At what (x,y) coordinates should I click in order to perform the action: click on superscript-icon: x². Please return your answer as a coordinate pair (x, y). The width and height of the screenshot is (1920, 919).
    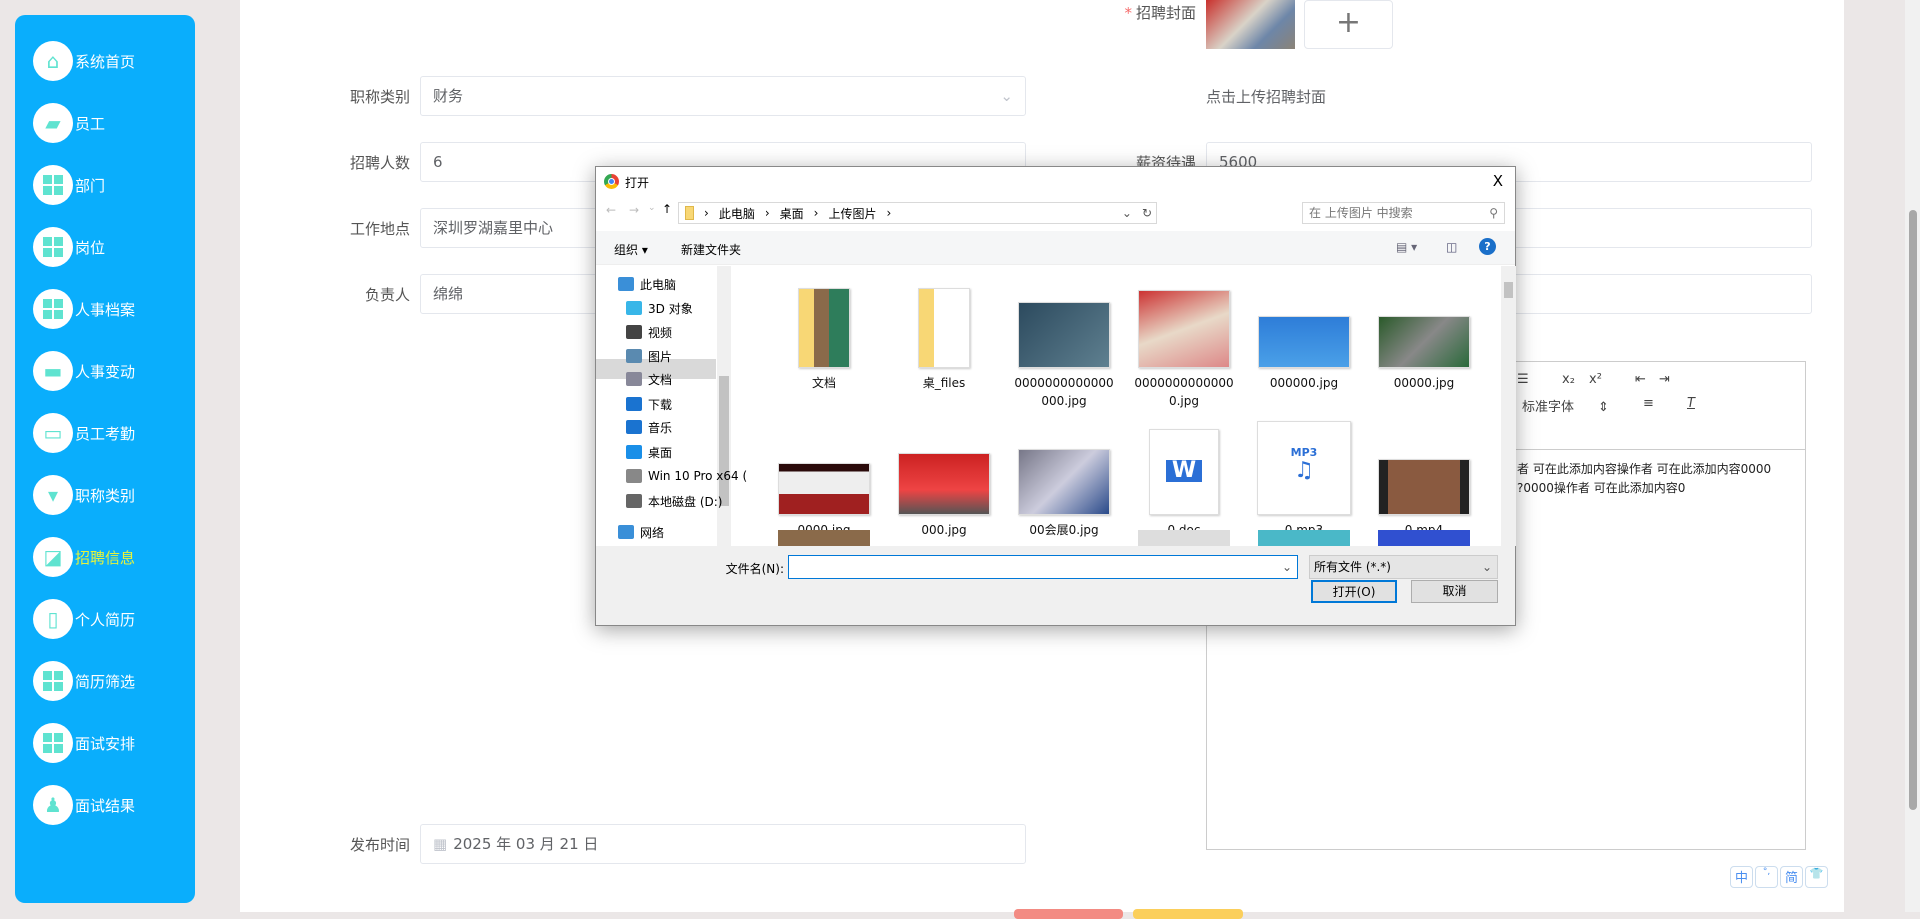
    Looking at the image, I should click on (1595, 379).